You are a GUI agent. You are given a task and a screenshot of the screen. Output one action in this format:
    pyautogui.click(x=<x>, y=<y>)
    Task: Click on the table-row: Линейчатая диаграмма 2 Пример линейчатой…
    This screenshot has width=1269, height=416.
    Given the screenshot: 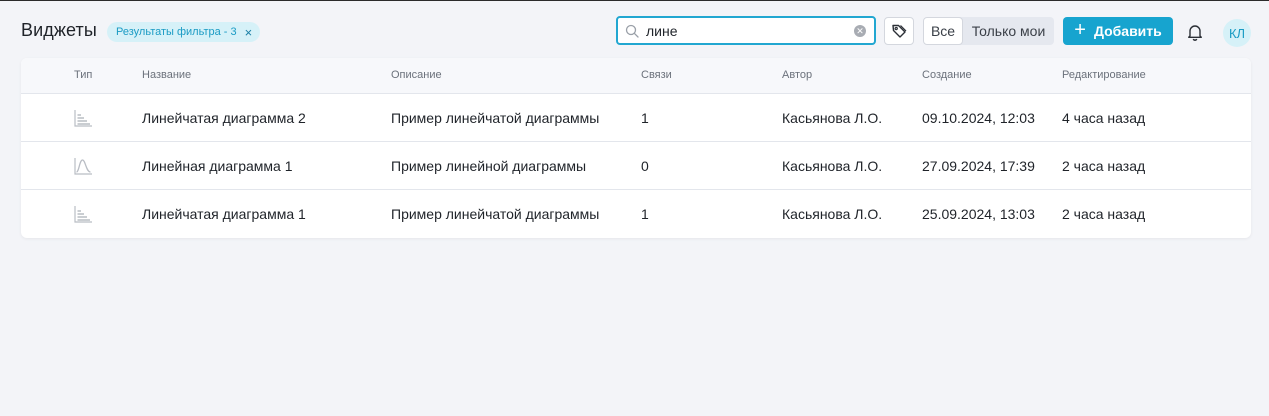 What is the action you would take?
    pyautogui.click(x=636, y=118)
    